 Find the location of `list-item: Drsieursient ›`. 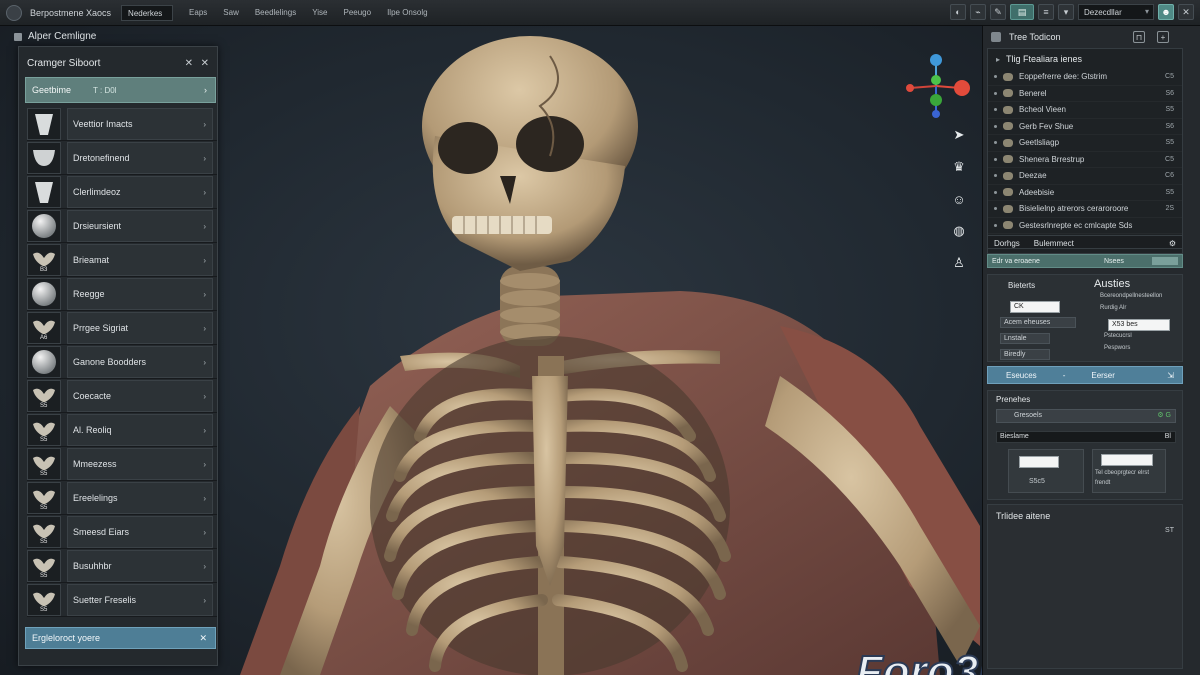

list-item: Drsieursient › is located at coordinates (122, 226).